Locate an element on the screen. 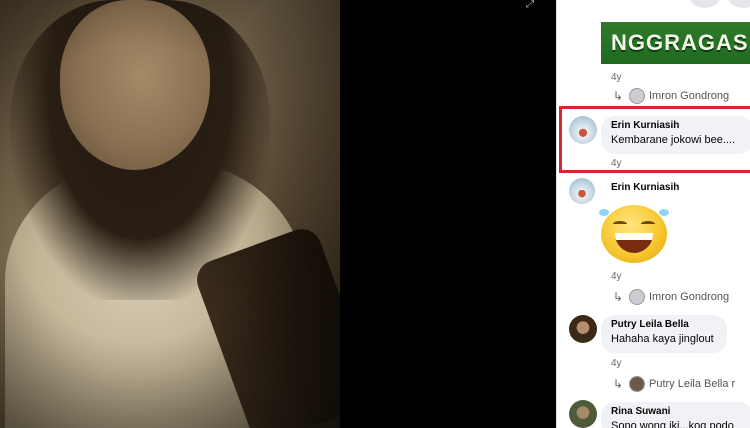  comment-text: Sopo wong iki...koq podo is located at coordinates (672, 424).